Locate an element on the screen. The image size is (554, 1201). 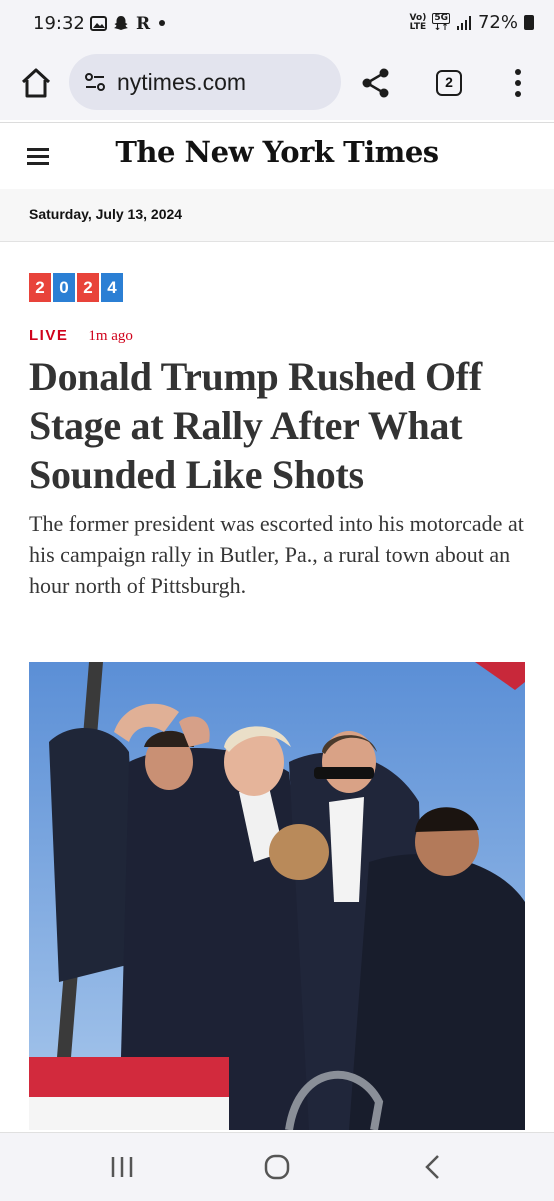
browser-toolbar: nytimes.com 2 is located at coordinates (277, 85).